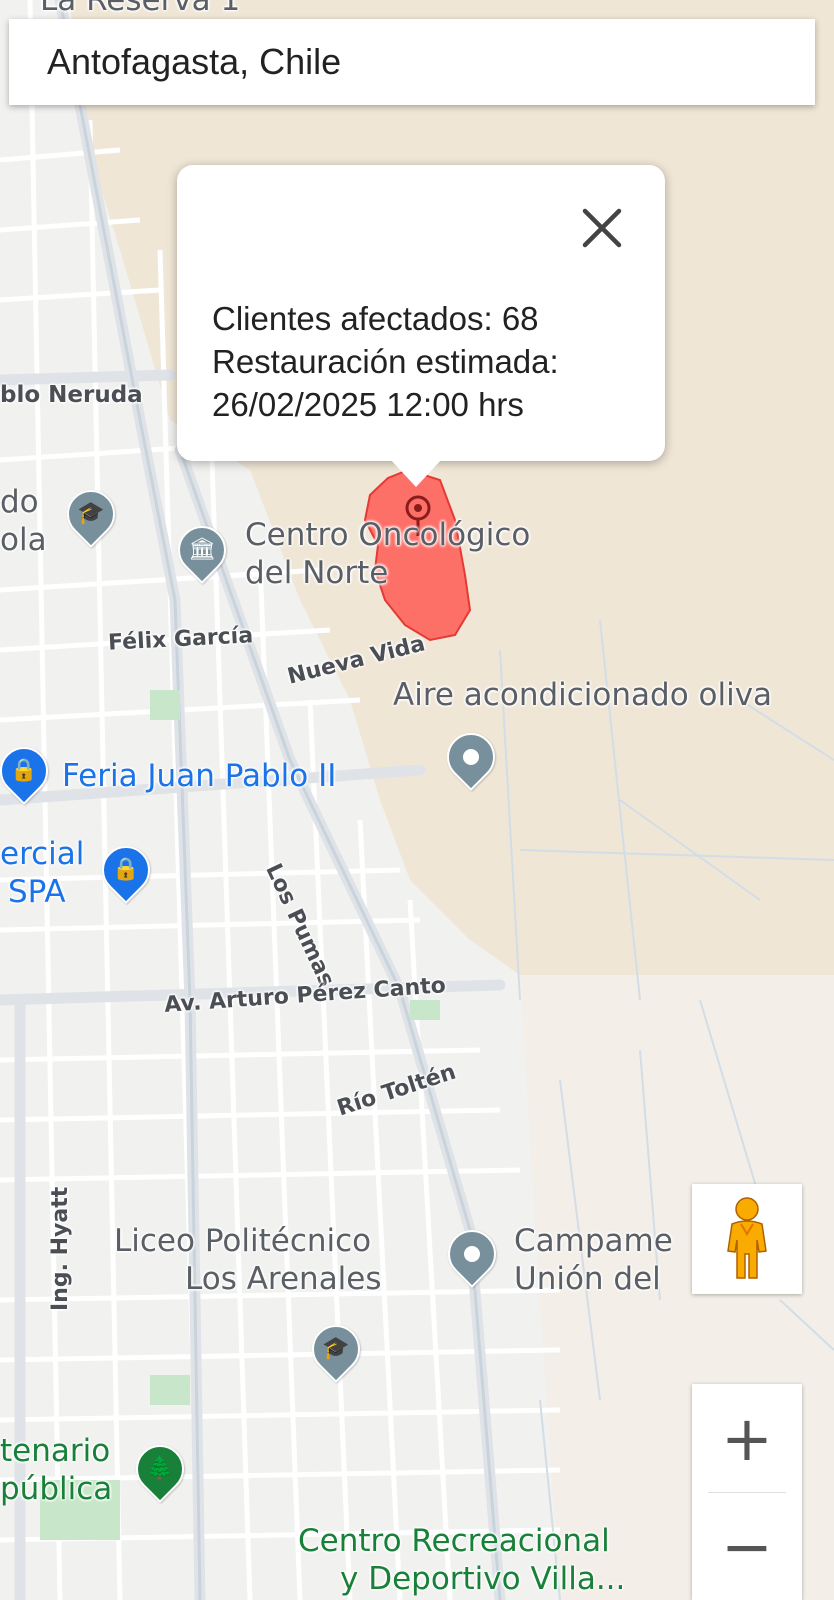  What do you see at coordinates (412, 62) in the screenshot?
I see `location-search-box: Antofagasta, Chile` at bounding box center [412, 62].